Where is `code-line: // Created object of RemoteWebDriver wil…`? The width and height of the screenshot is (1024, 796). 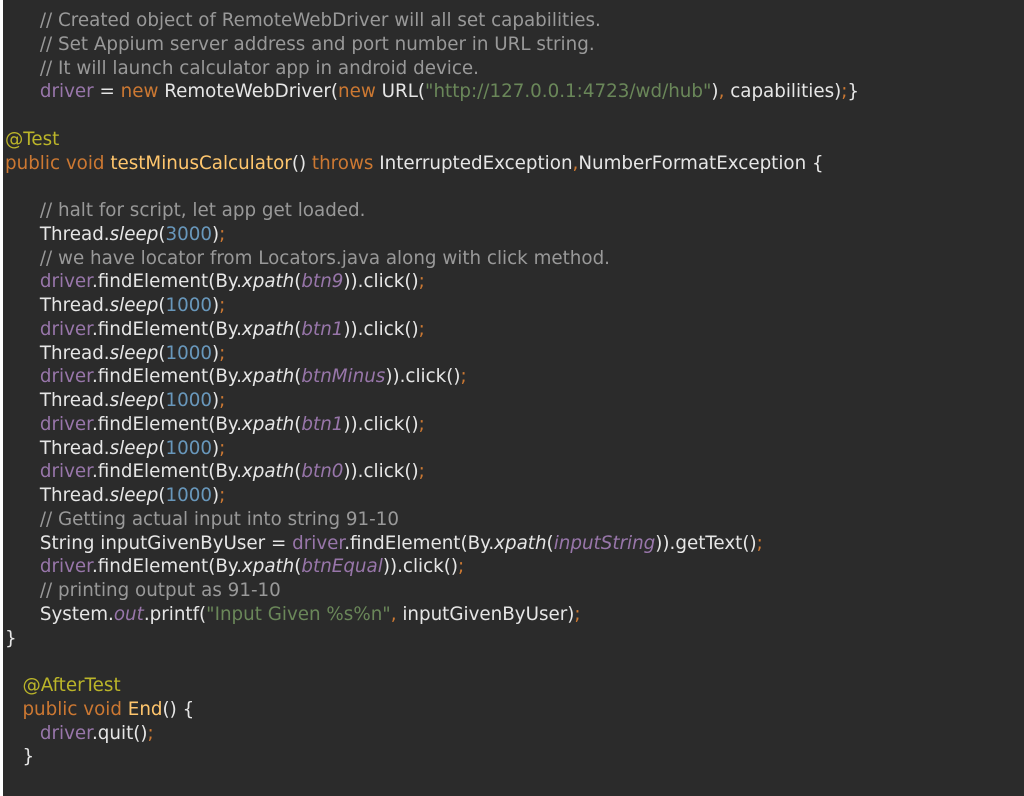
code-line: // Created object of RemoteWebDriver wil… is located at coordinates (302, 21).